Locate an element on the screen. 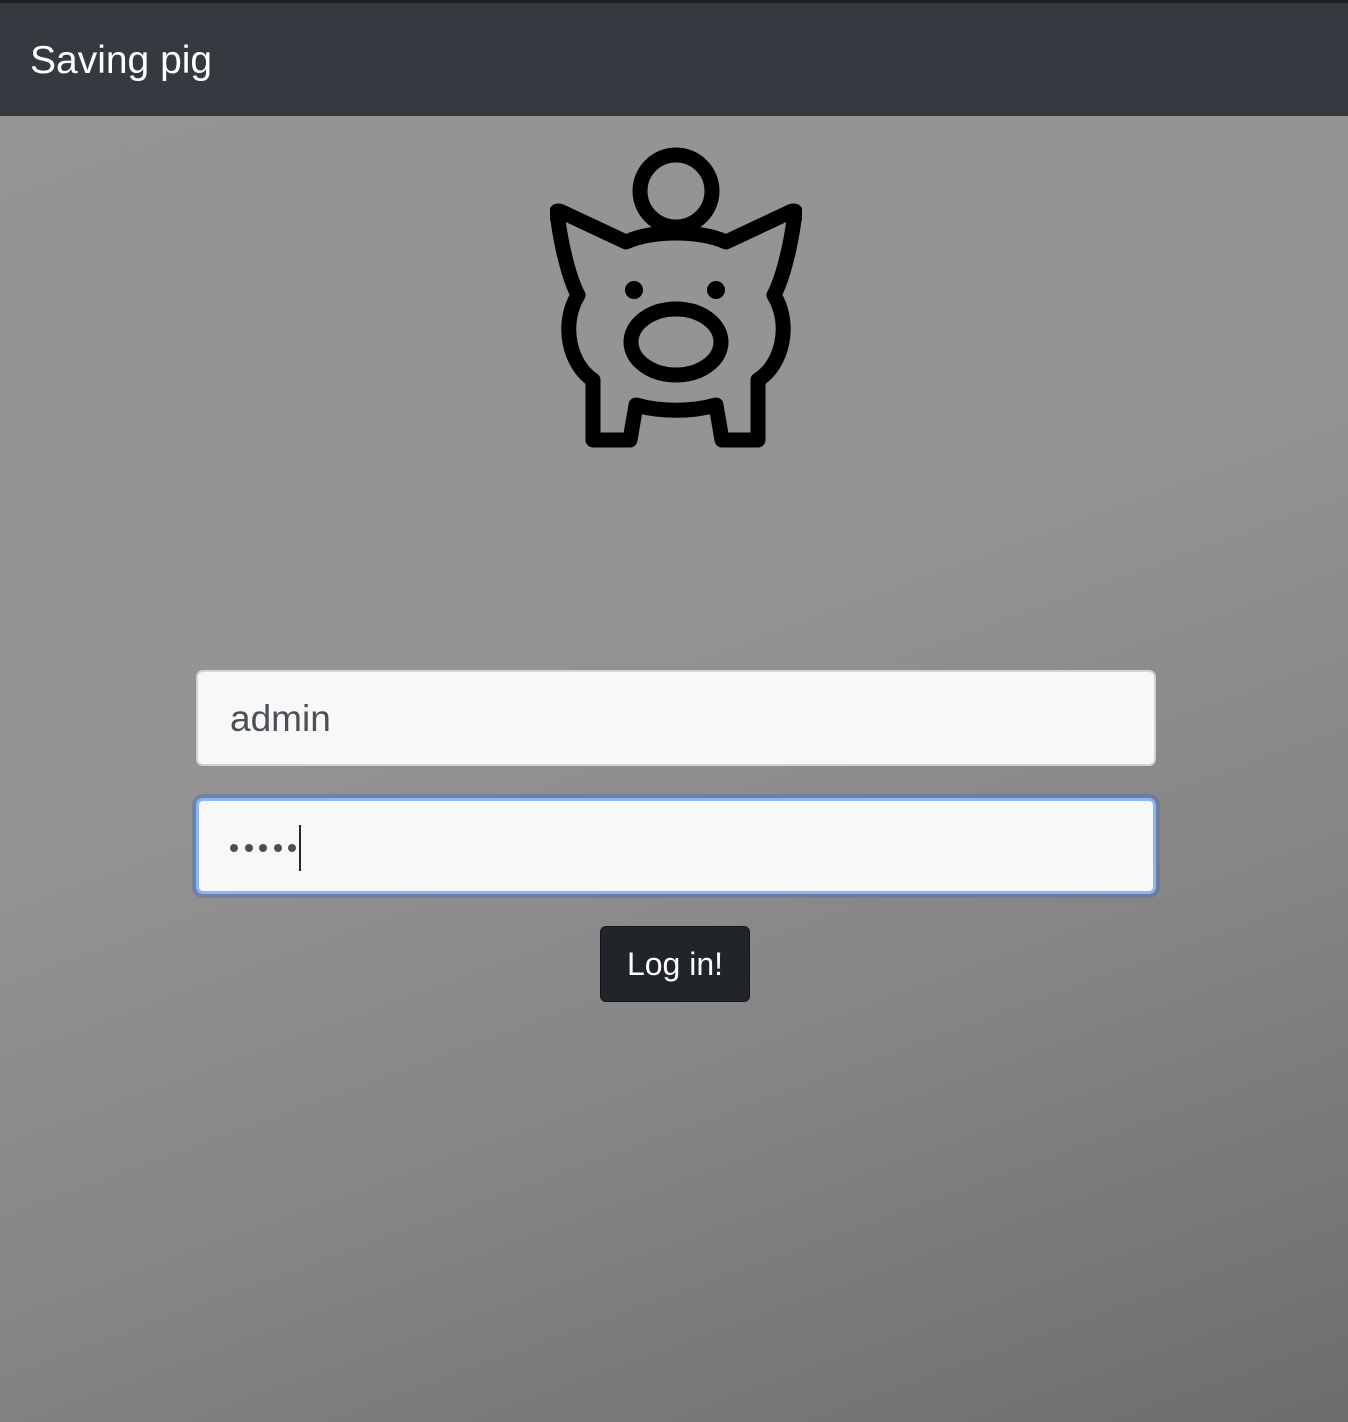  password-masked-value is located at coordinates (265, 848).